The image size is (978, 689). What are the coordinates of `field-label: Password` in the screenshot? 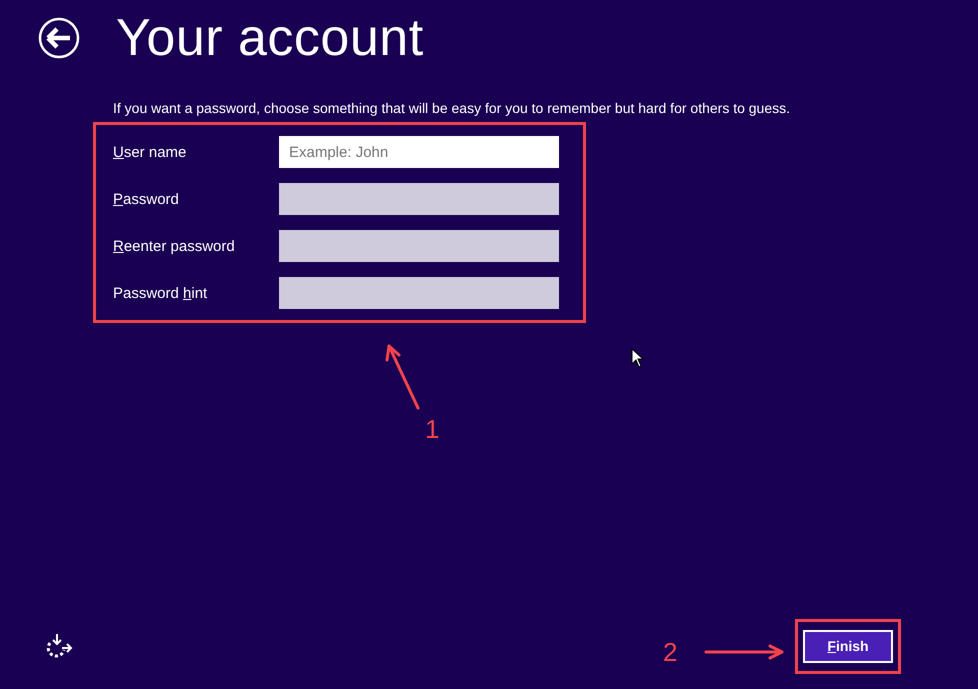 It's located at (146, 199).